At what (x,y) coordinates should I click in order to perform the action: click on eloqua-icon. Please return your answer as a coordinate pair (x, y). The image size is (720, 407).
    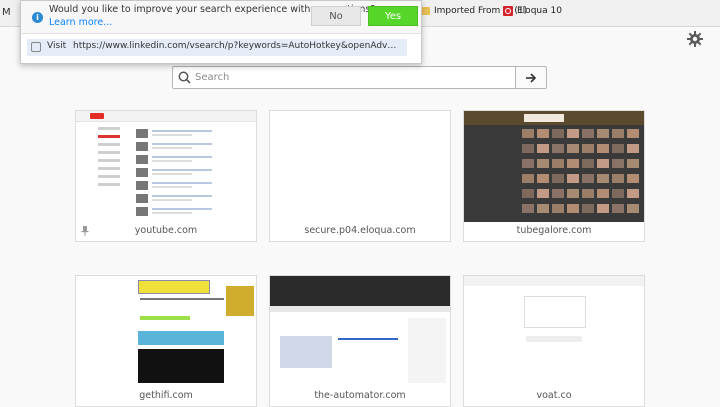
    Looking at the image, I should click on (508, 11).